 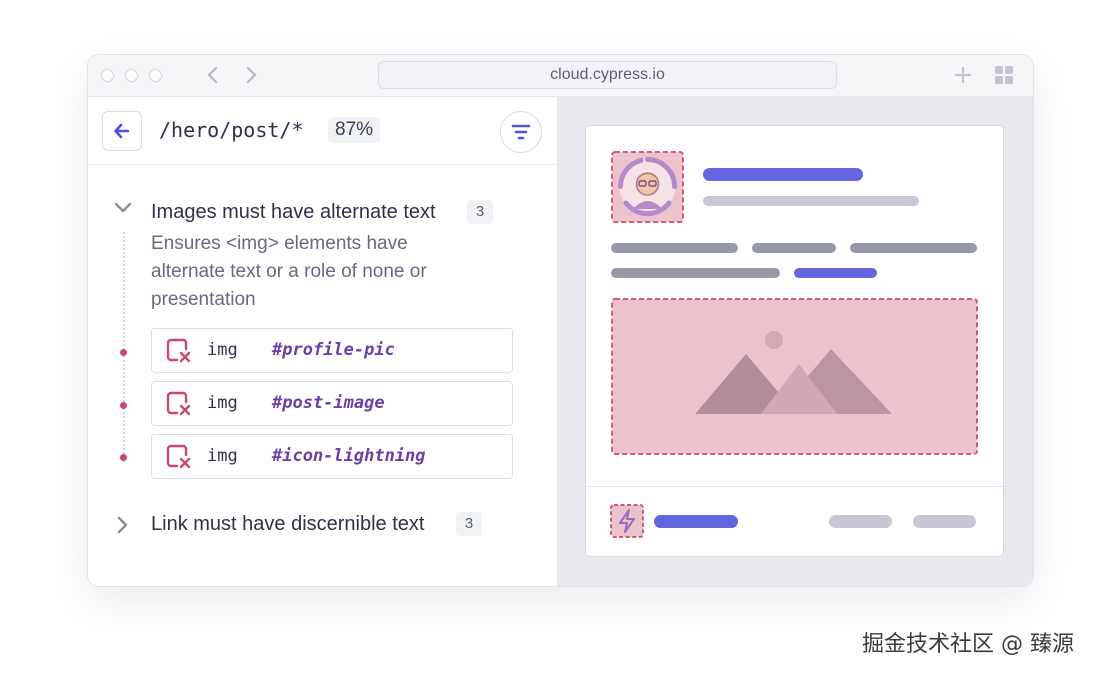 What do you see at coordinates (287, 524) in the screenshot?
I see `rule-title-links: Link must have discernible text` at bounding box center [287, 524].